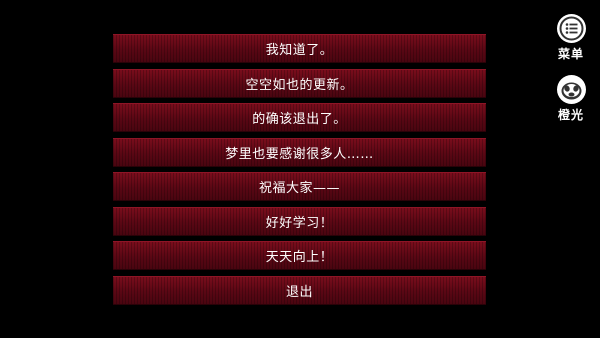 This screenshot has height=338, width=600. Describe the element at coordinates (570, 54) in the screenshot. I see `menu-label: 菜单` at that location.